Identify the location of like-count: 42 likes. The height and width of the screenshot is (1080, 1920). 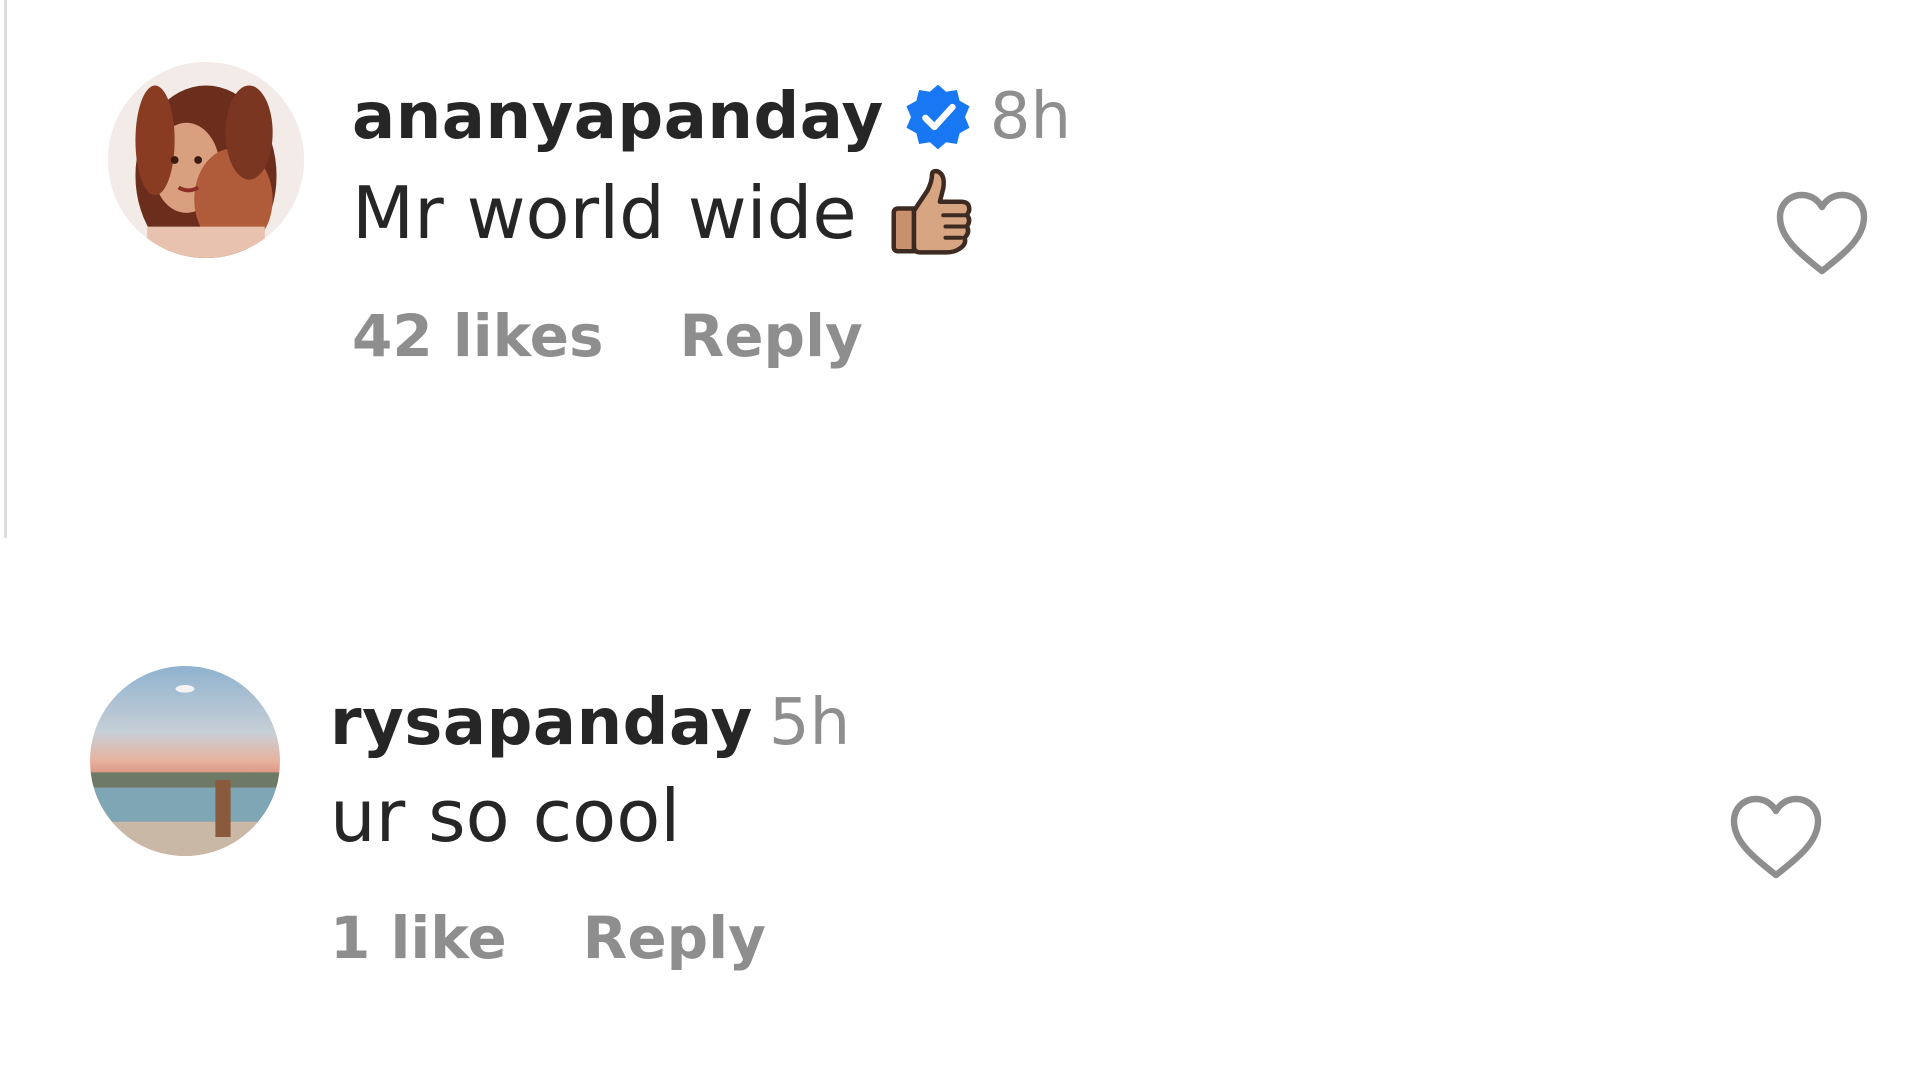
(478, 336).